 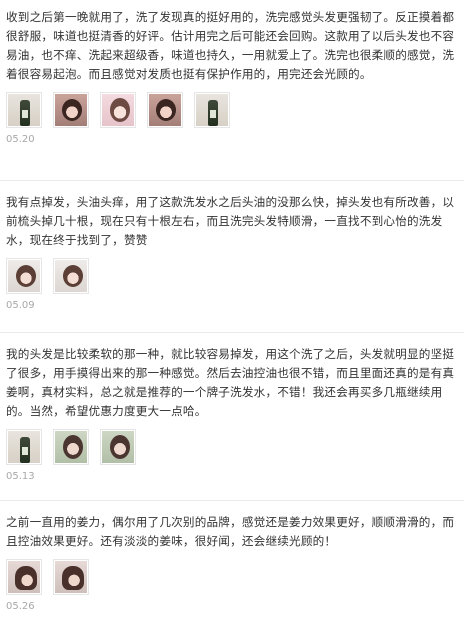 I want to click on review-date: 05.26, so click(x=20, y=606).